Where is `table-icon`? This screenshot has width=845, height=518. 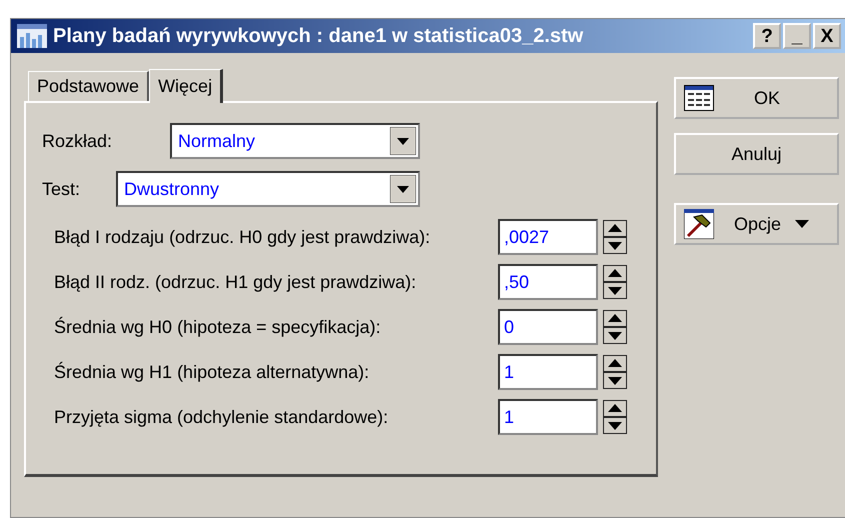
table-icon is located at coordinates (699, 98).